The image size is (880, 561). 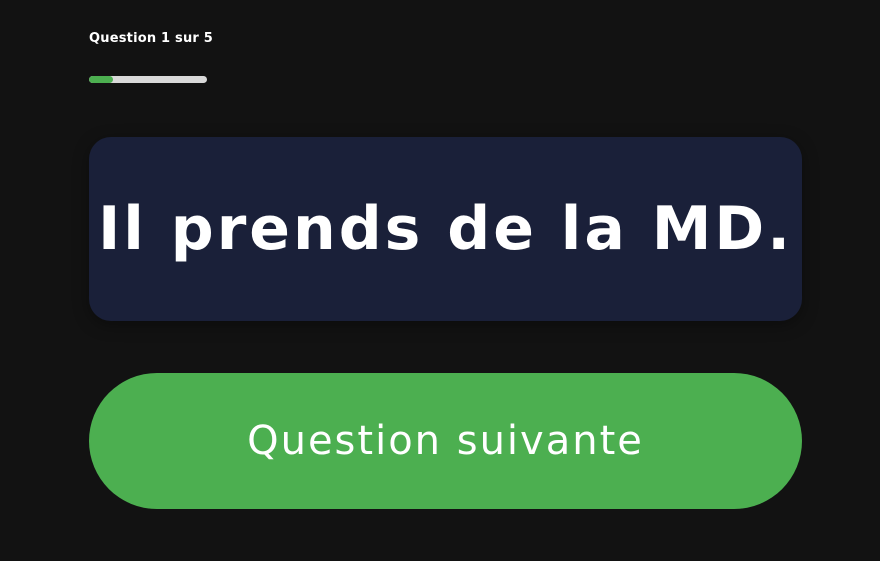 I want to click on progress-bar, so click(x=148, y=79).